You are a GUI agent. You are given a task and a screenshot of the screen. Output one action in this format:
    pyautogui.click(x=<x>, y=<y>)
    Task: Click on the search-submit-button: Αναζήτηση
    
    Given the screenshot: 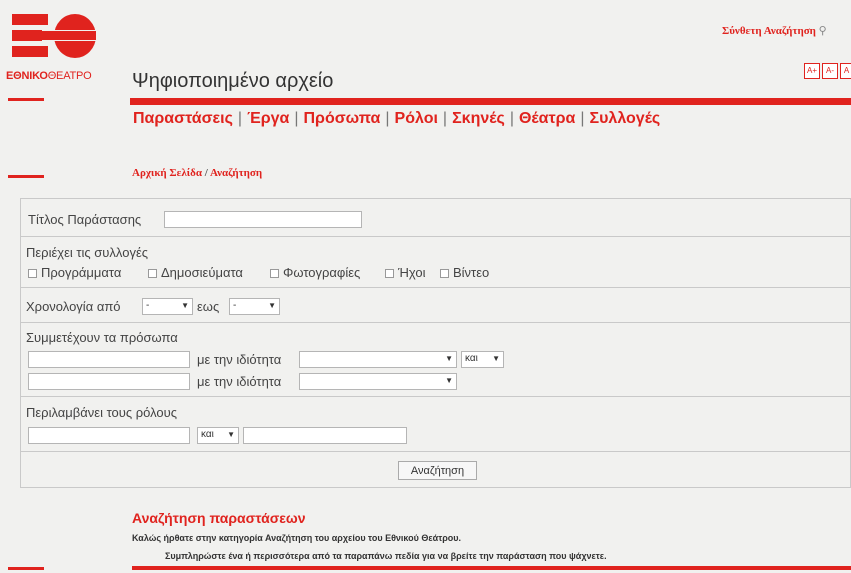 What is the action you would take?
    pyautogui.click(x=437, y=470)
    